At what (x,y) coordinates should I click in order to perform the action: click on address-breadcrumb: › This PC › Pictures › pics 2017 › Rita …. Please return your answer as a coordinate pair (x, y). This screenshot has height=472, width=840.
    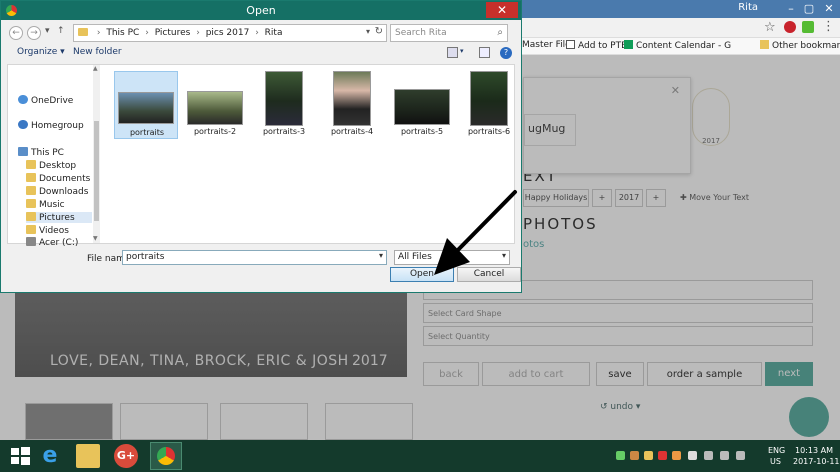
    Looking at the image, I should click on (230, 33).